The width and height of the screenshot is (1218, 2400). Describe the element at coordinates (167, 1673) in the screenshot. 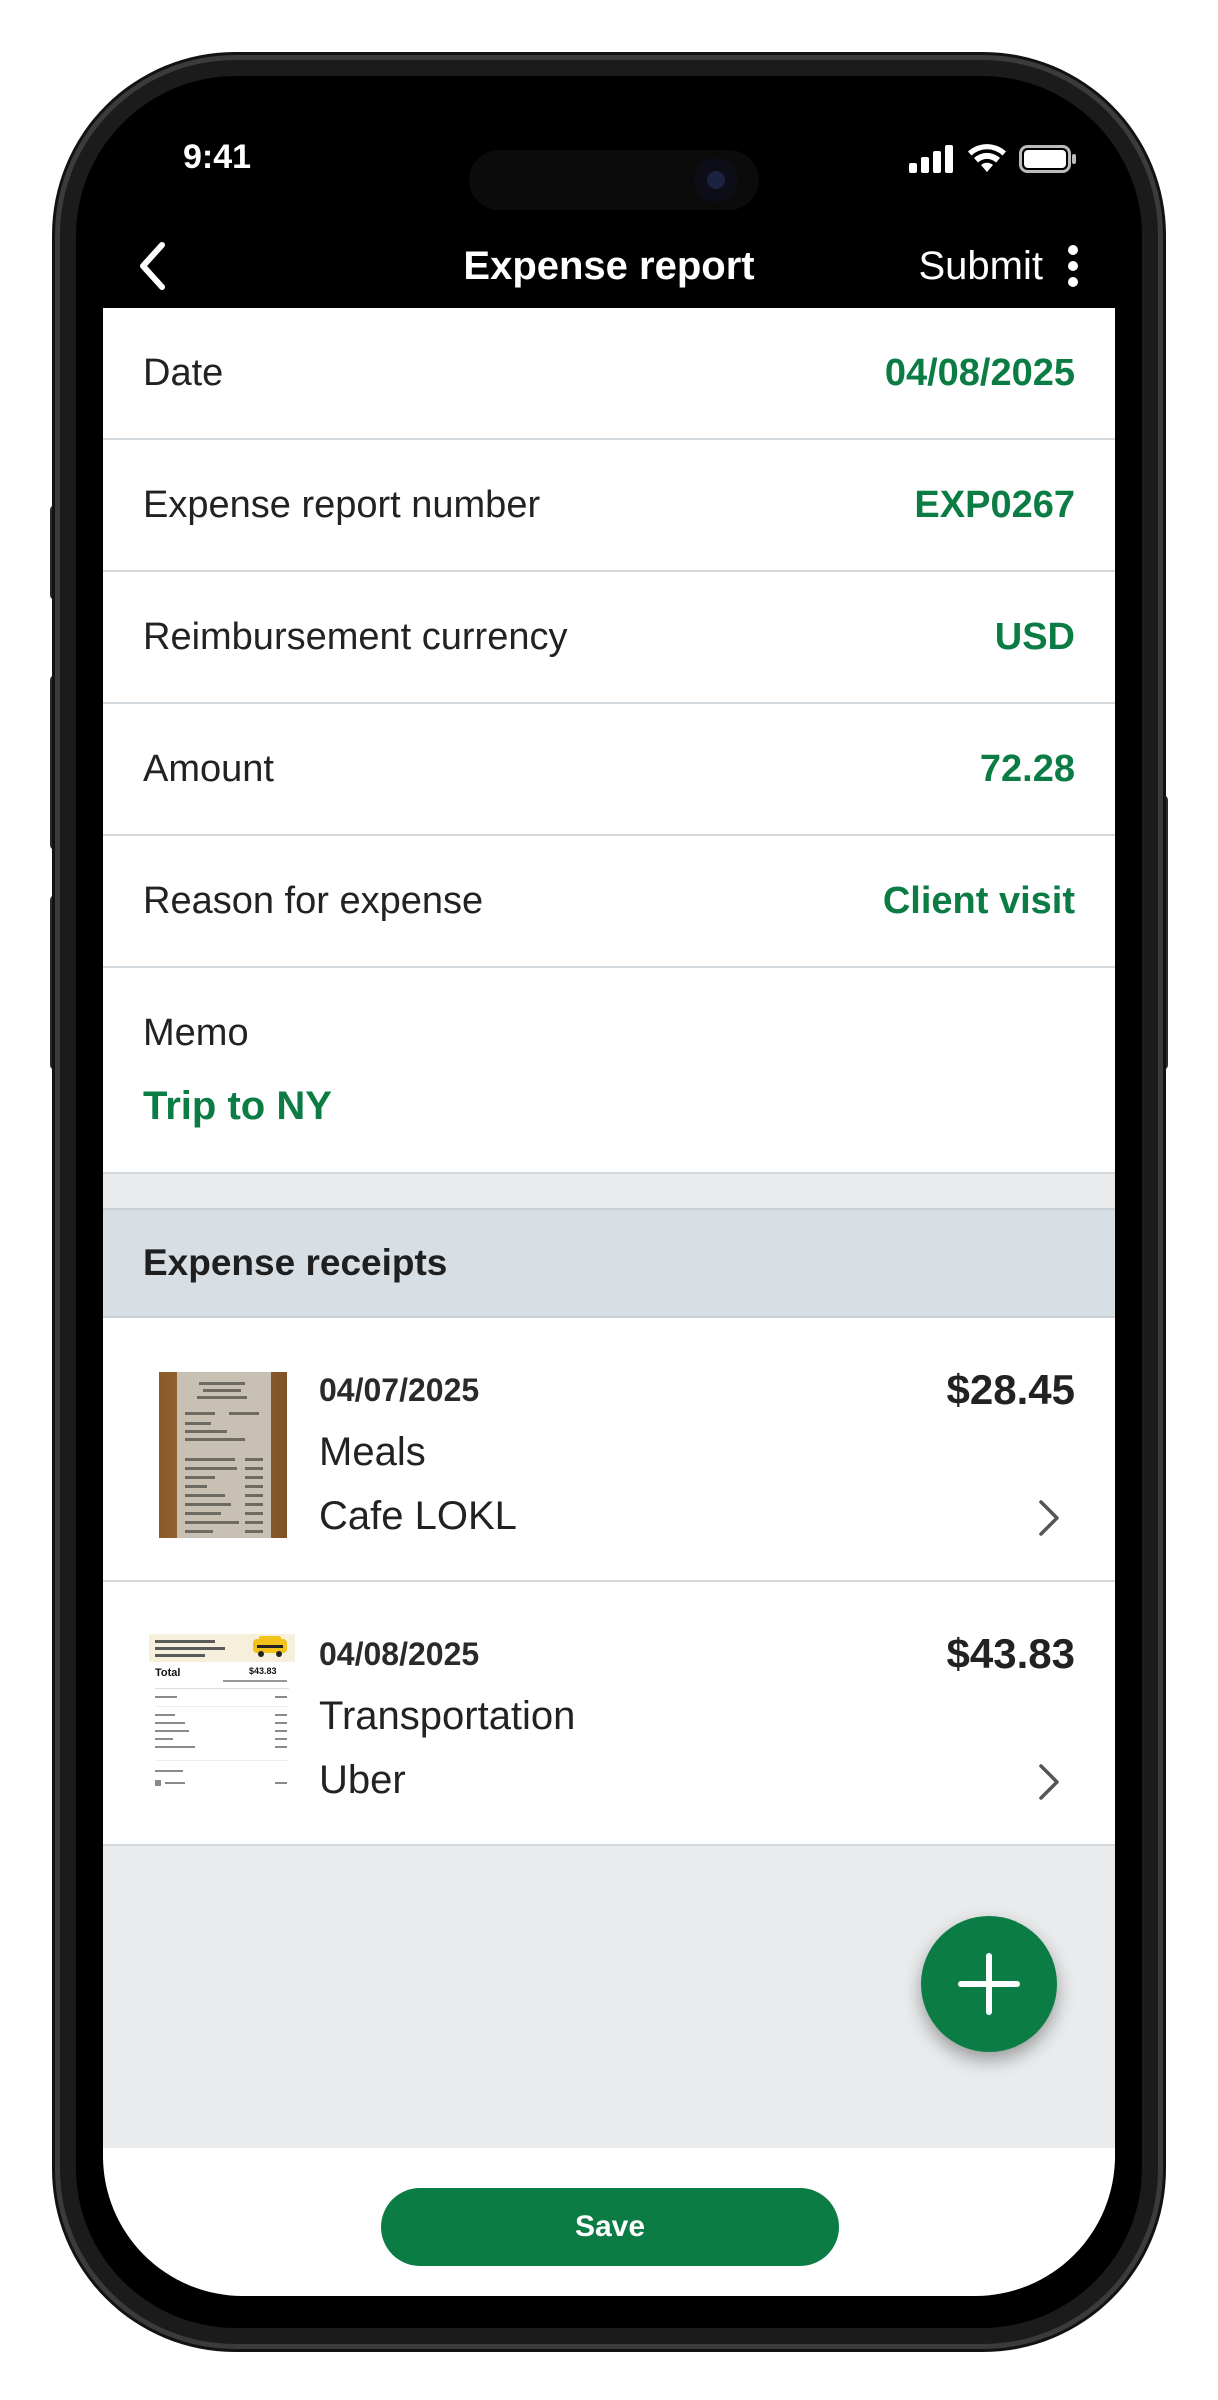

I see `svg-text: Total` at that location.